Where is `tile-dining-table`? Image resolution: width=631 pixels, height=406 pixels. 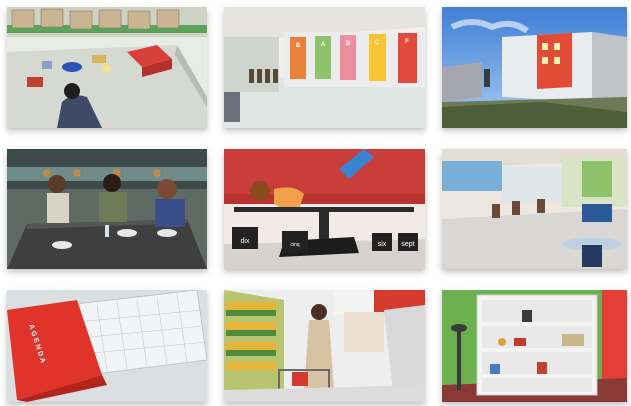
tile-dining-table is located at coordinates (107, 209).